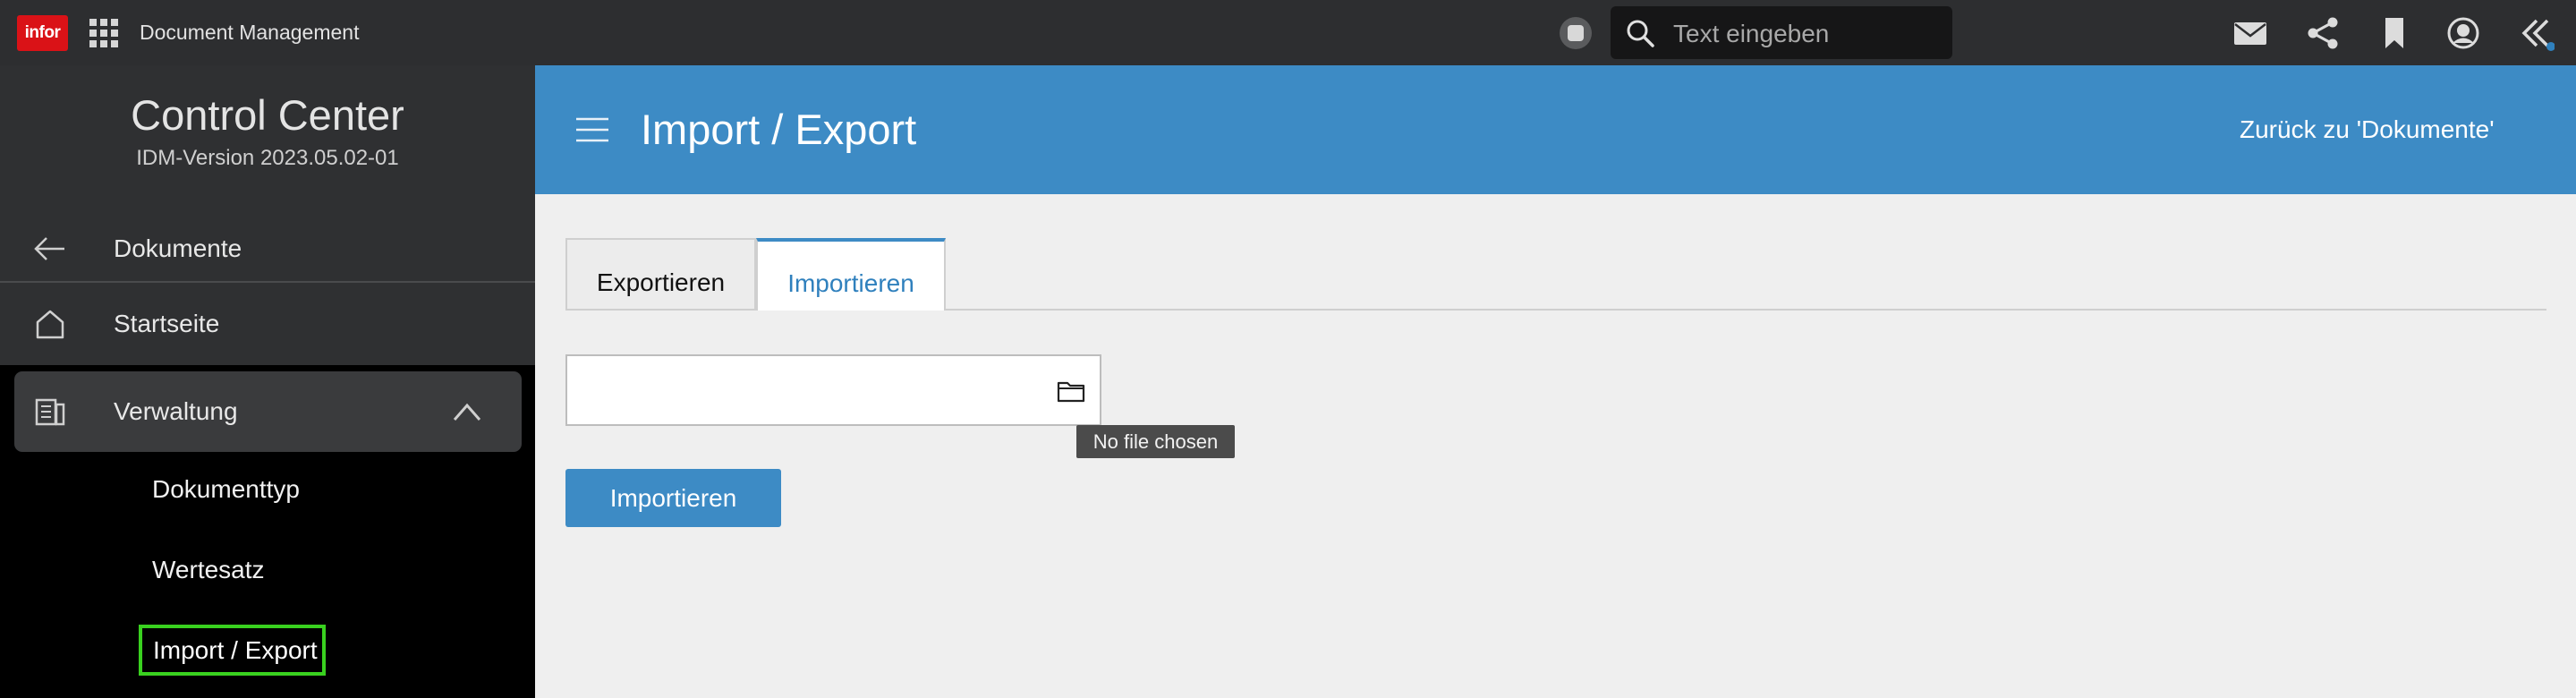  I want to click on file-input, so click(833, 390).